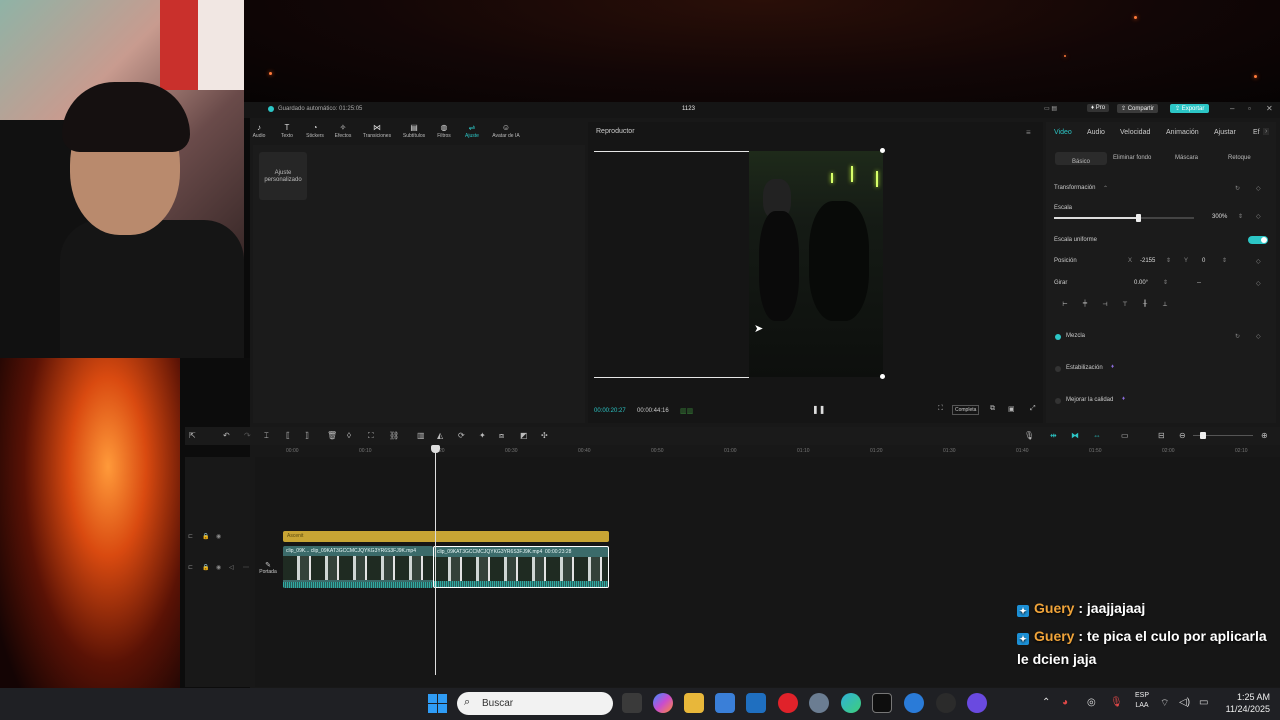 Image resolution: width=1280 pixels, height=720 pixels. What do you see at coordinates (1232, 108) in the screenshot?
I see `minimize-icon: –` at bounding box center [1232, 108].